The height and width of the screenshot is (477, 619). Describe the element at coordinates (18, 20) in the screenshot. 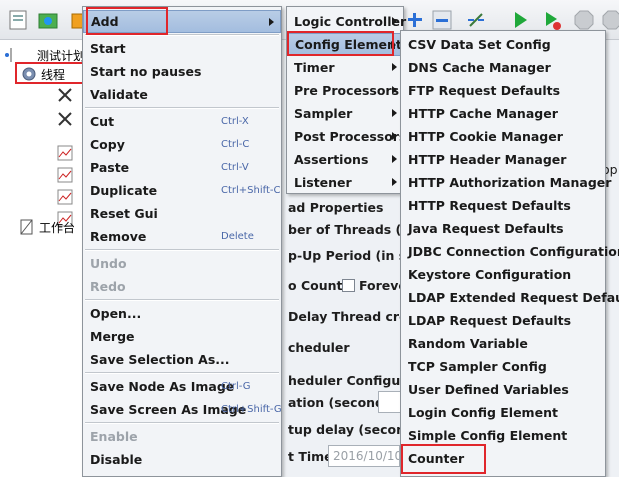

I see `template-icon` at that location.